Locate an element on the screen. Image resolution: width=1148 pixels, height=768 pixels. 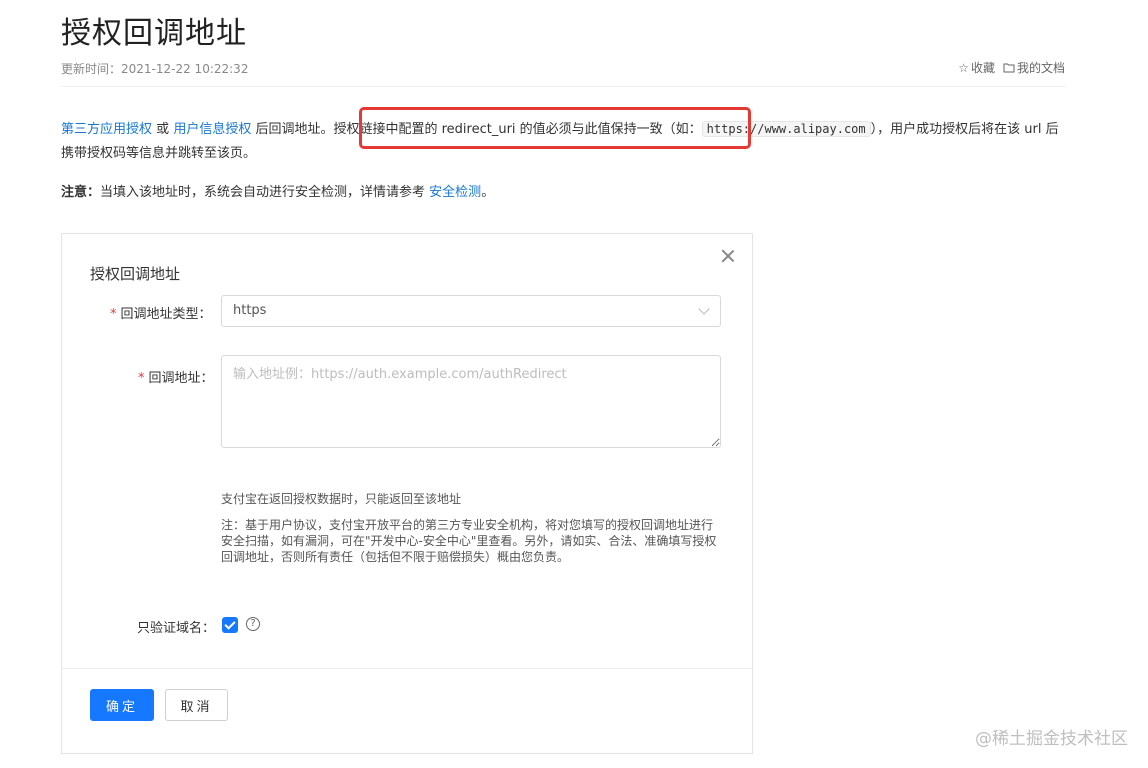
callback-type-select: https is located at coordinates (471, 311).